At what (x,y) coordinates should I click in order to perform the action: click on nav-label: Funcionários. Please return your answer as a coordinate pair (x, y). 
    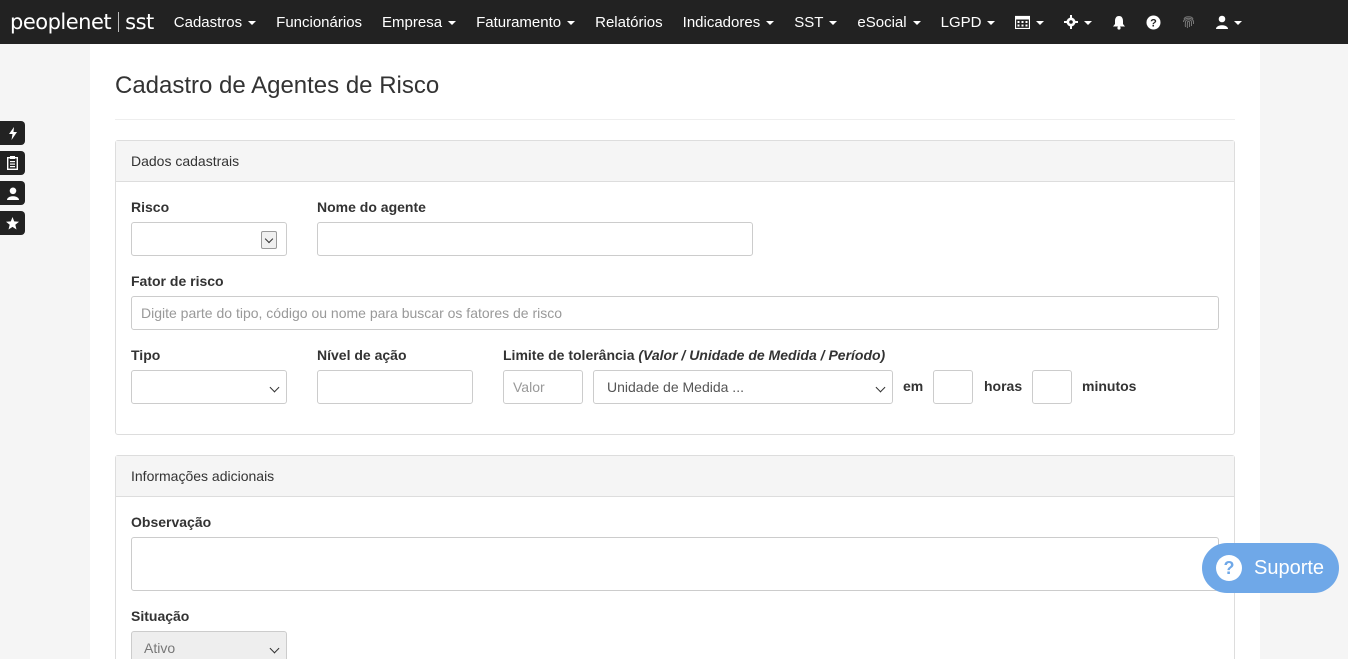
    Looking at the image, I should click on (319, 22).